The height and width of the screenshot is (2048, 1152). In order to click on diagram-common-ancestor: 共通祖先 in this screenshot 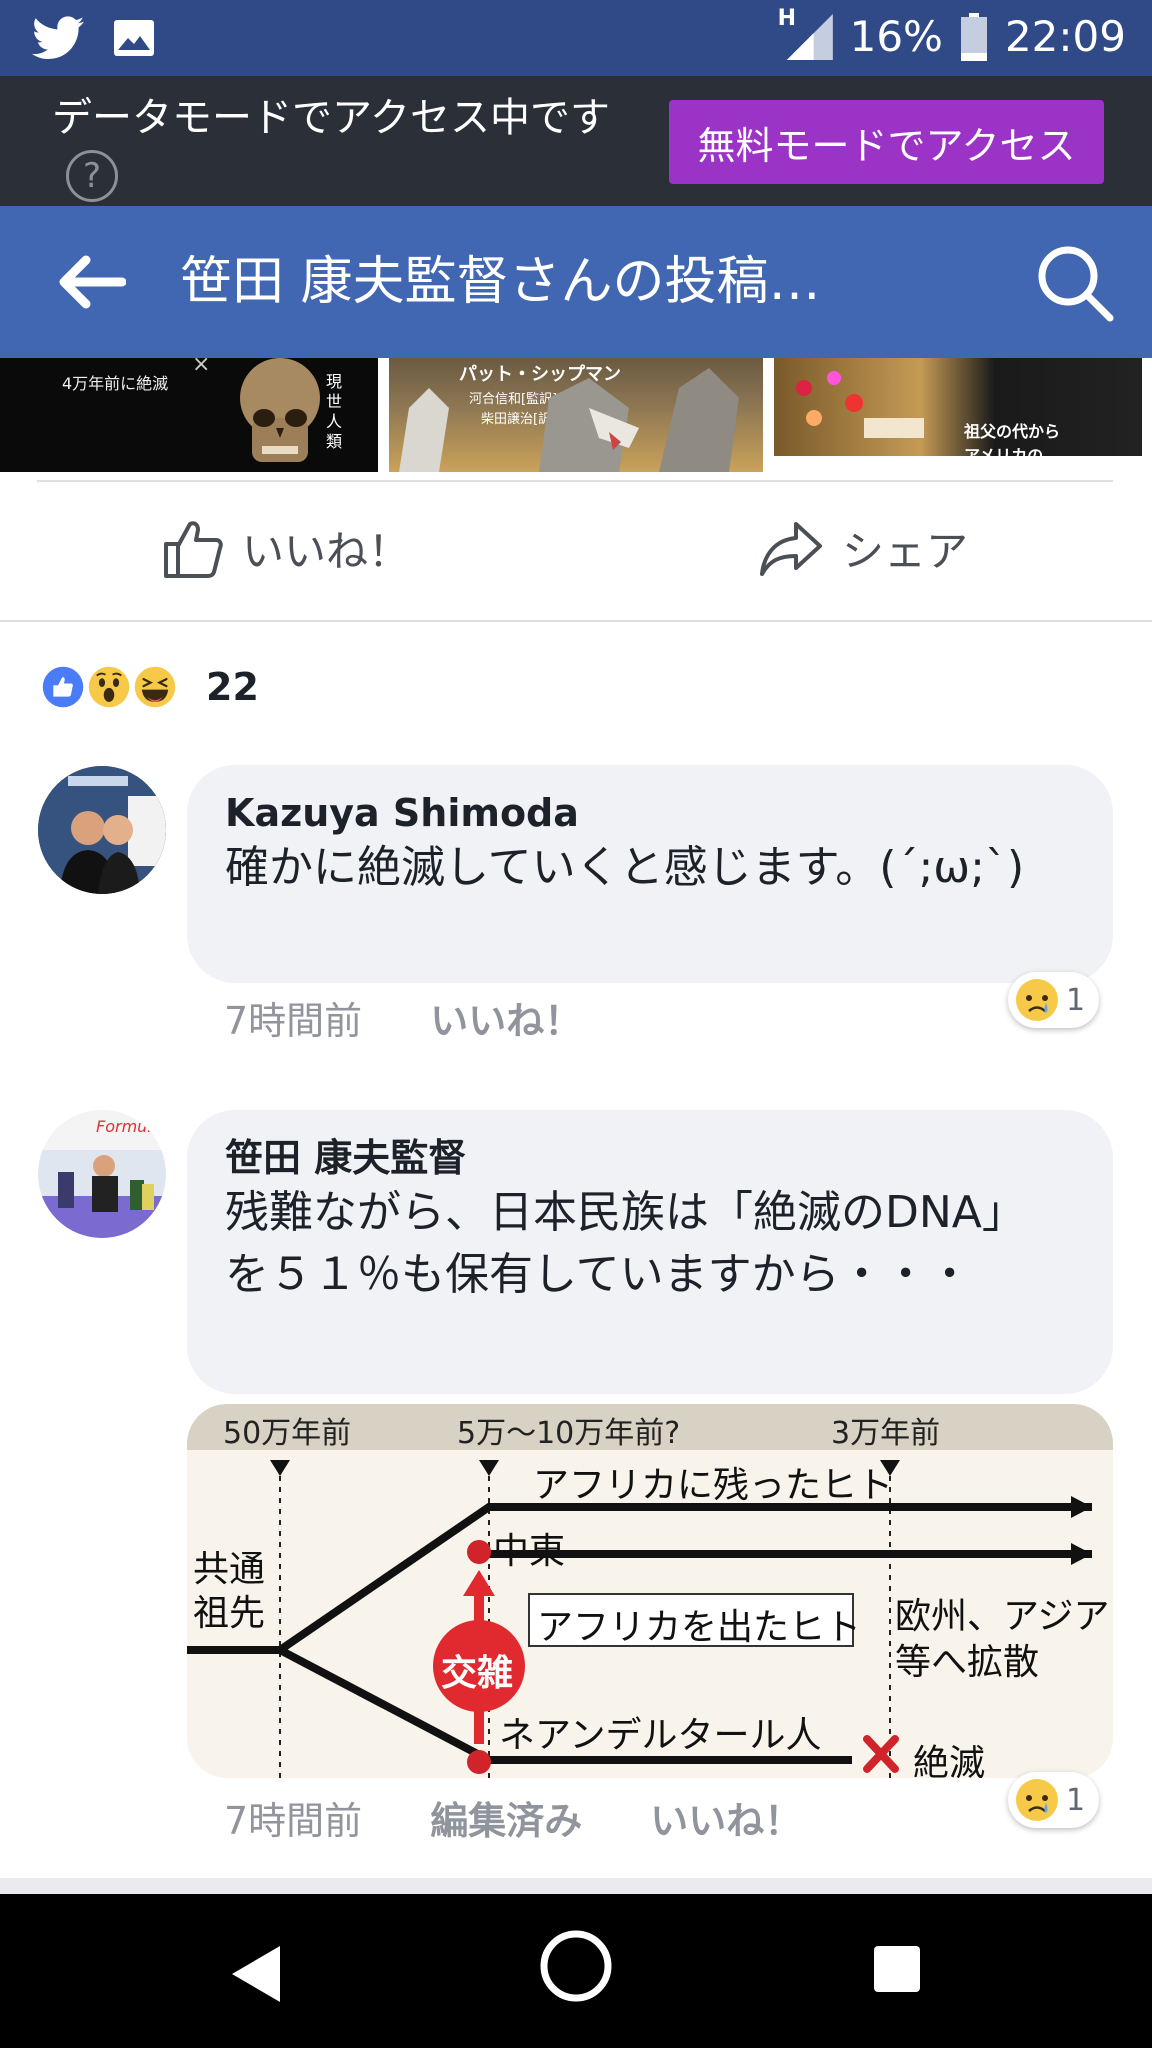, I will do `click(229, 1591)`.